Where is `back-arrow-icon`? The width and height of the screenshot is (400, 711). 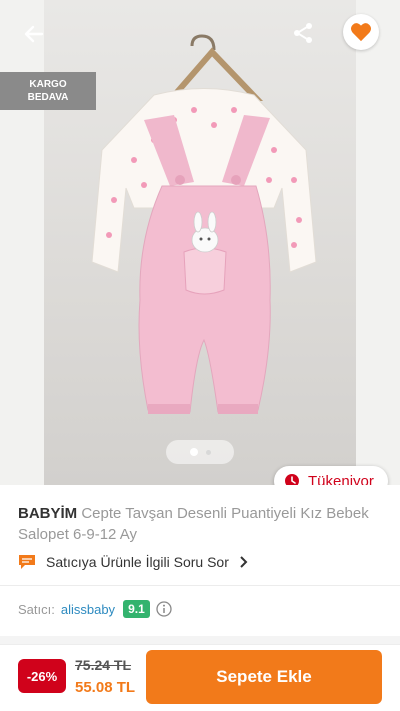 back-arrow-icon is located at coordinates (34, 34).